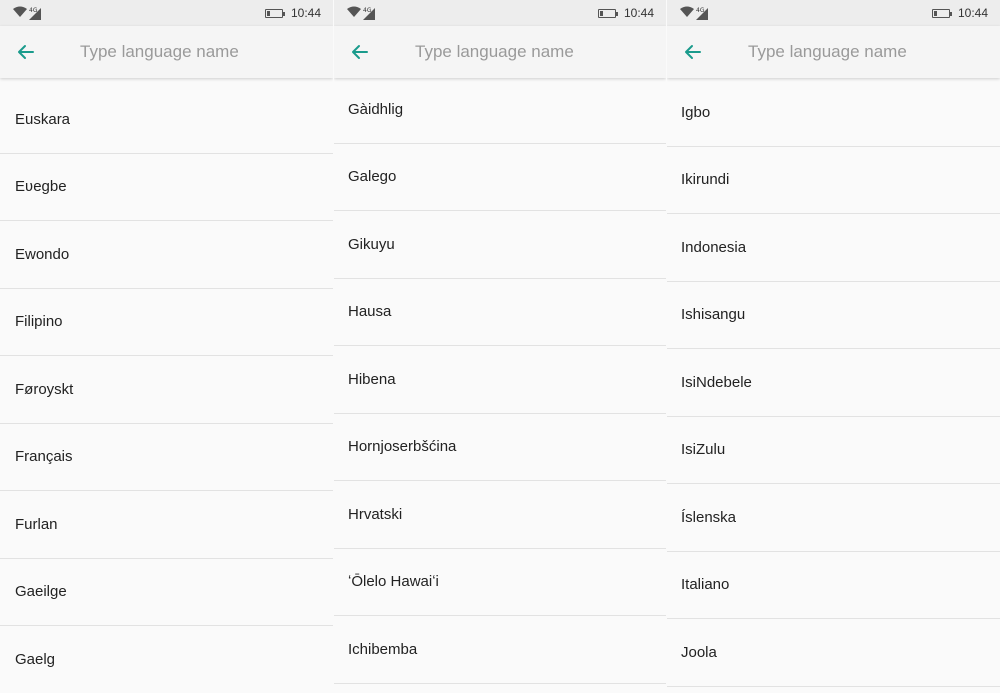 The image size is (1000, 693). What do you see at coordinates (166, 390) in the screenshot?
I see `list-item: Føroyskt` at bounding box center [166, 390].